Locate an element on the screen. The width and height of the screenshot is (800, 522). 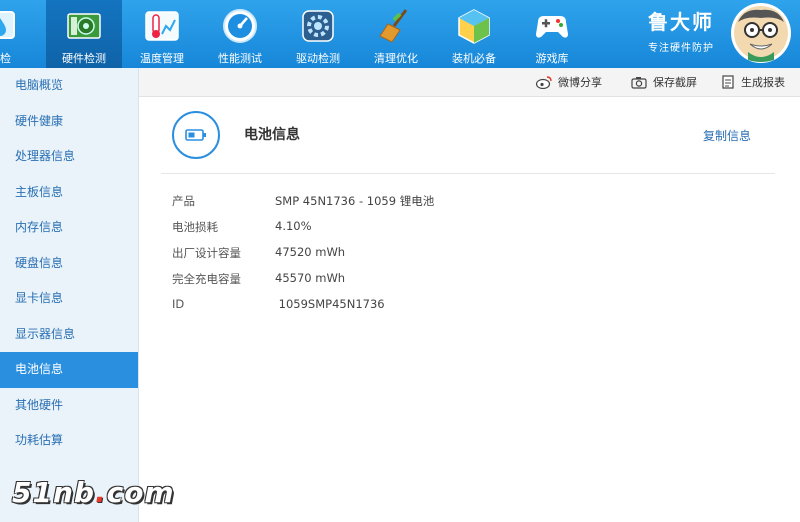
sidebar-item-overview: 电脑概览 is located at coordinates (69, 86).